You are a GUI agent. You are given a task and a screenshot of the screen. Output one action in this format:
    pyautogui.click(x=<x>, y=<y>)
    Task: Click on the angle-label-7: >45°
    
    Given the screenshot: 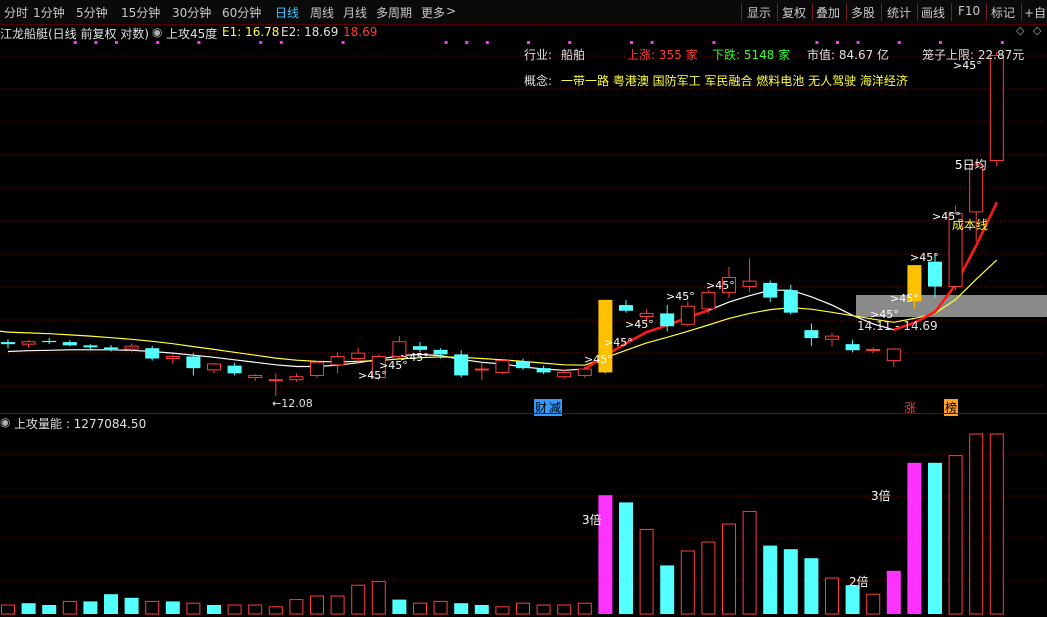 What is the action you would take?
    pyautogui.click(x=680, y=296)
    